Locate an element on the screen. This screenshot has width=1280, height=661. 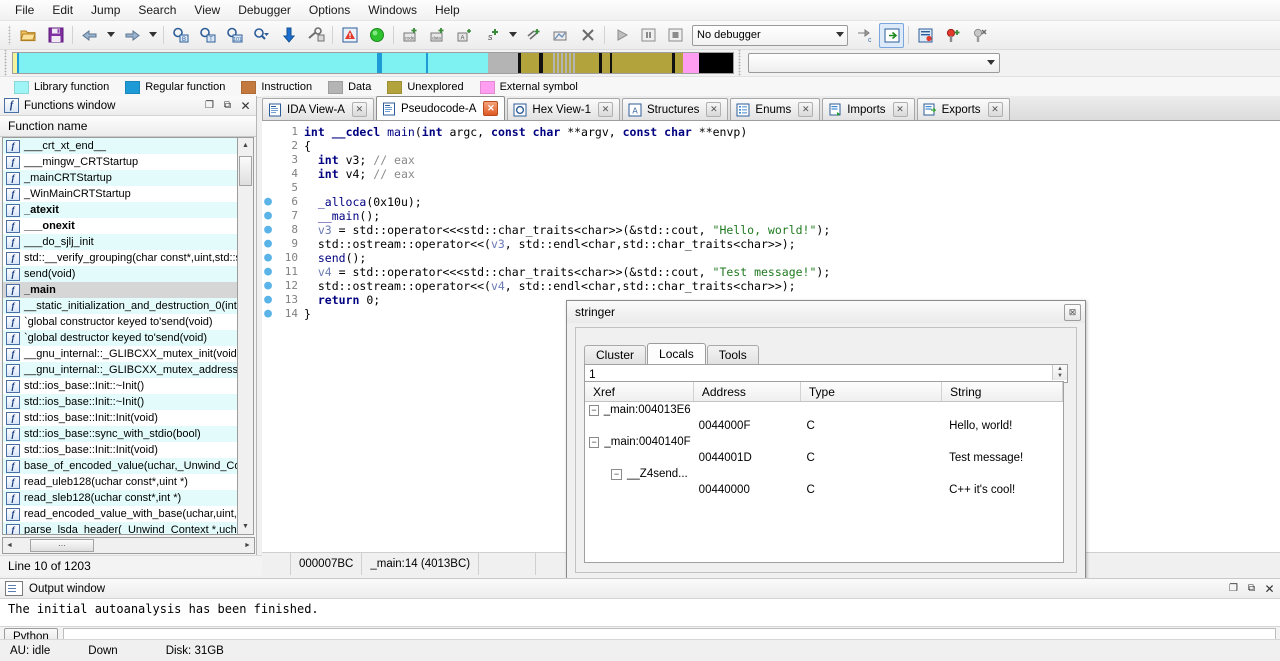
edit-function-icon is located at coordinates (560, 35).